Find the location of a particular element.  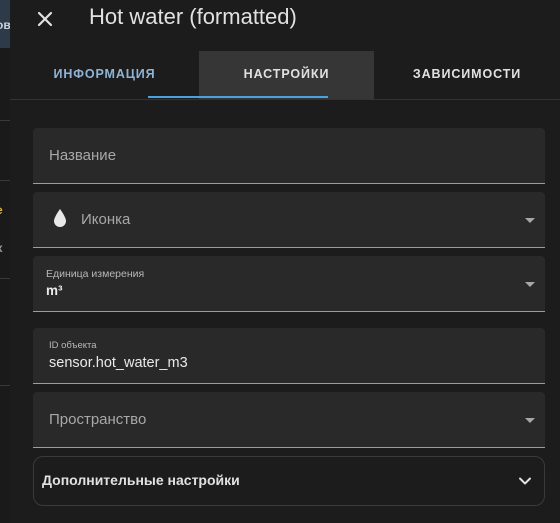

water-drop-icon is located at coordinates (60, 218).